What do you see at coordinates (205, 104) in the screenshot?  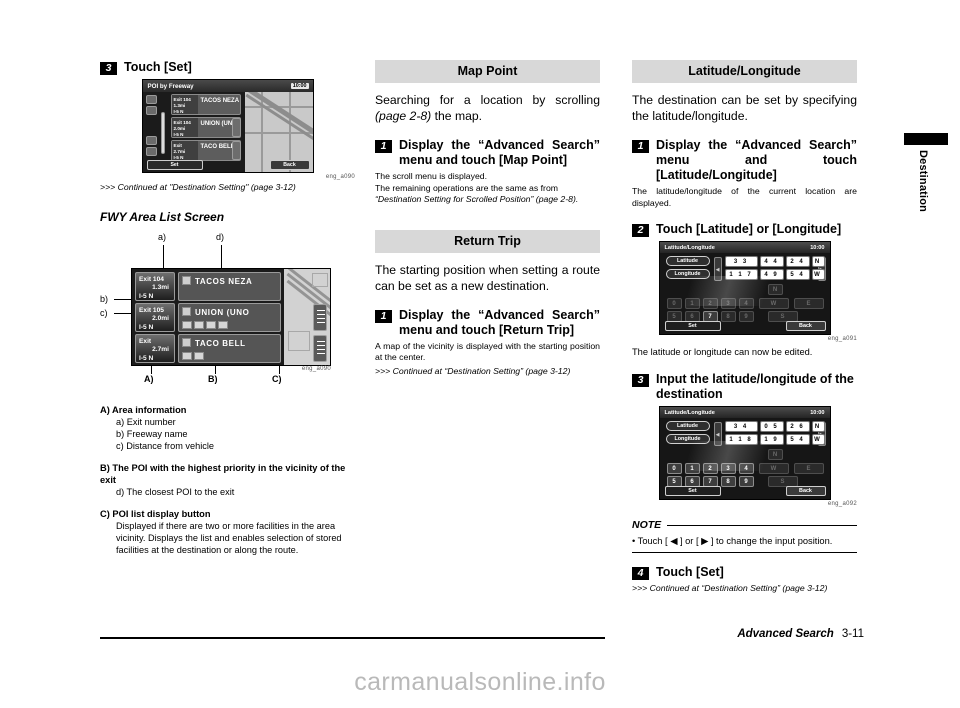 I see `poi-list-item: Exit 104 1.3mi I-5 N TACOS NEZA` at bounding box center [205, 104].